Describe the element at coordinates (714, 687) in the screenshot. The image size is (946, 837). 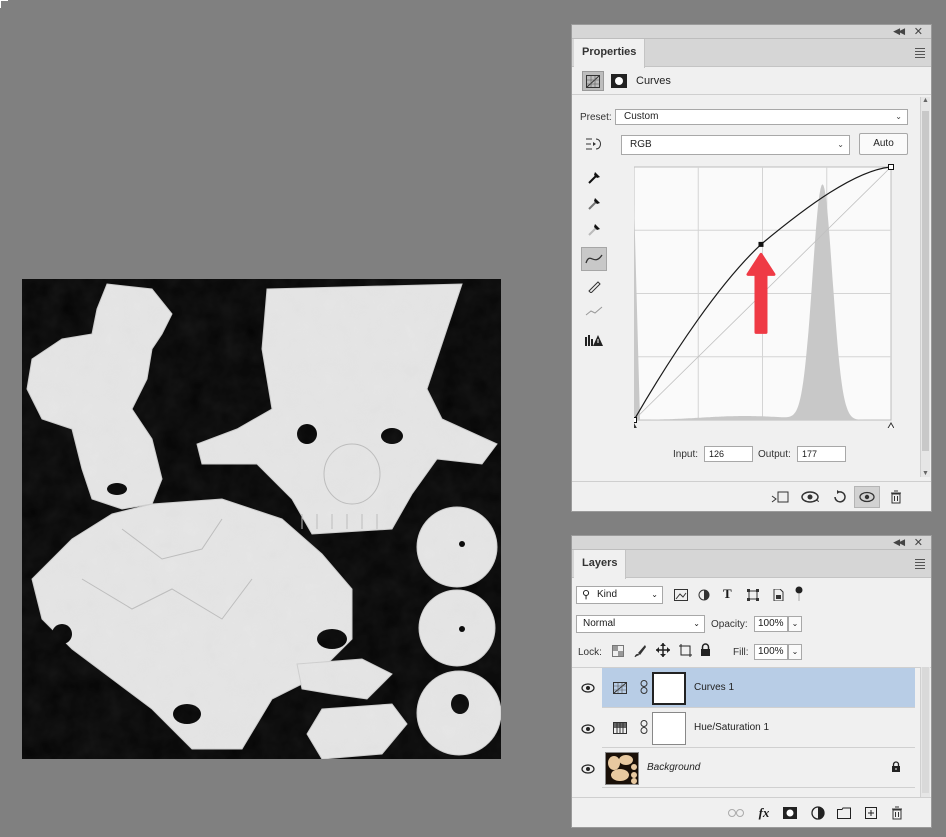
I see `layer-name: Curves 1` at that location.